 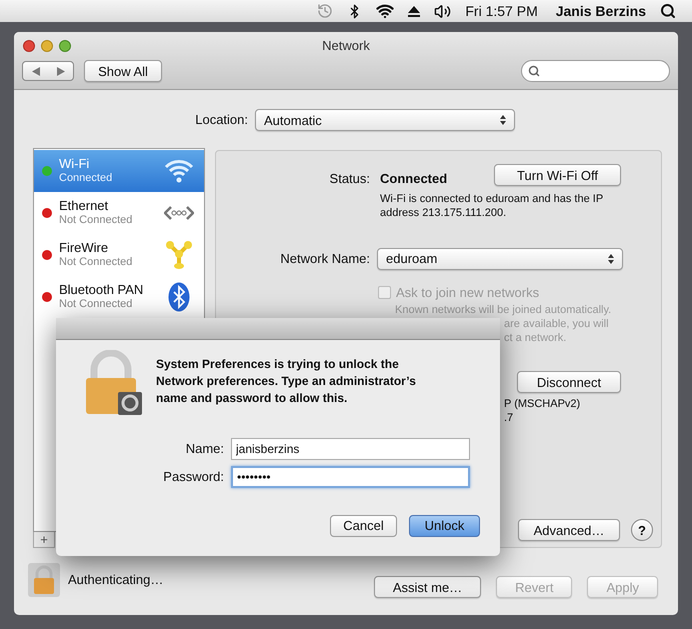 What do you see at coordinates (65, 46) in the screenshot?
I see `zoom-button` at bounding box center [65, 46].